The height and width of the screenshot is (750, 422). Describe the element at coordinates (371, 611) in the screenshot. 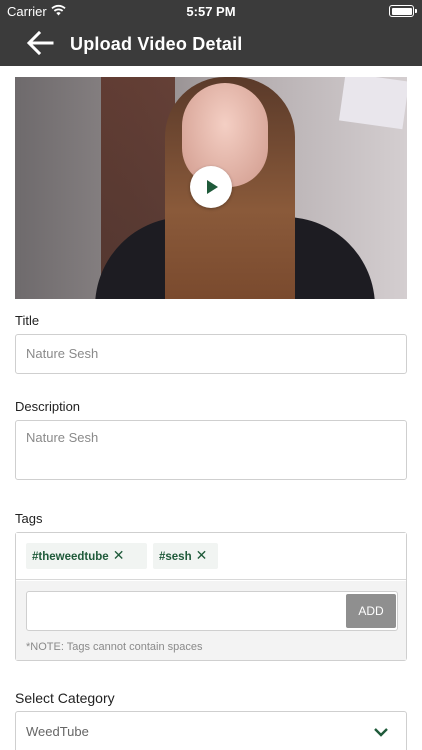

I see `add-tag-button: ADD` at that location.